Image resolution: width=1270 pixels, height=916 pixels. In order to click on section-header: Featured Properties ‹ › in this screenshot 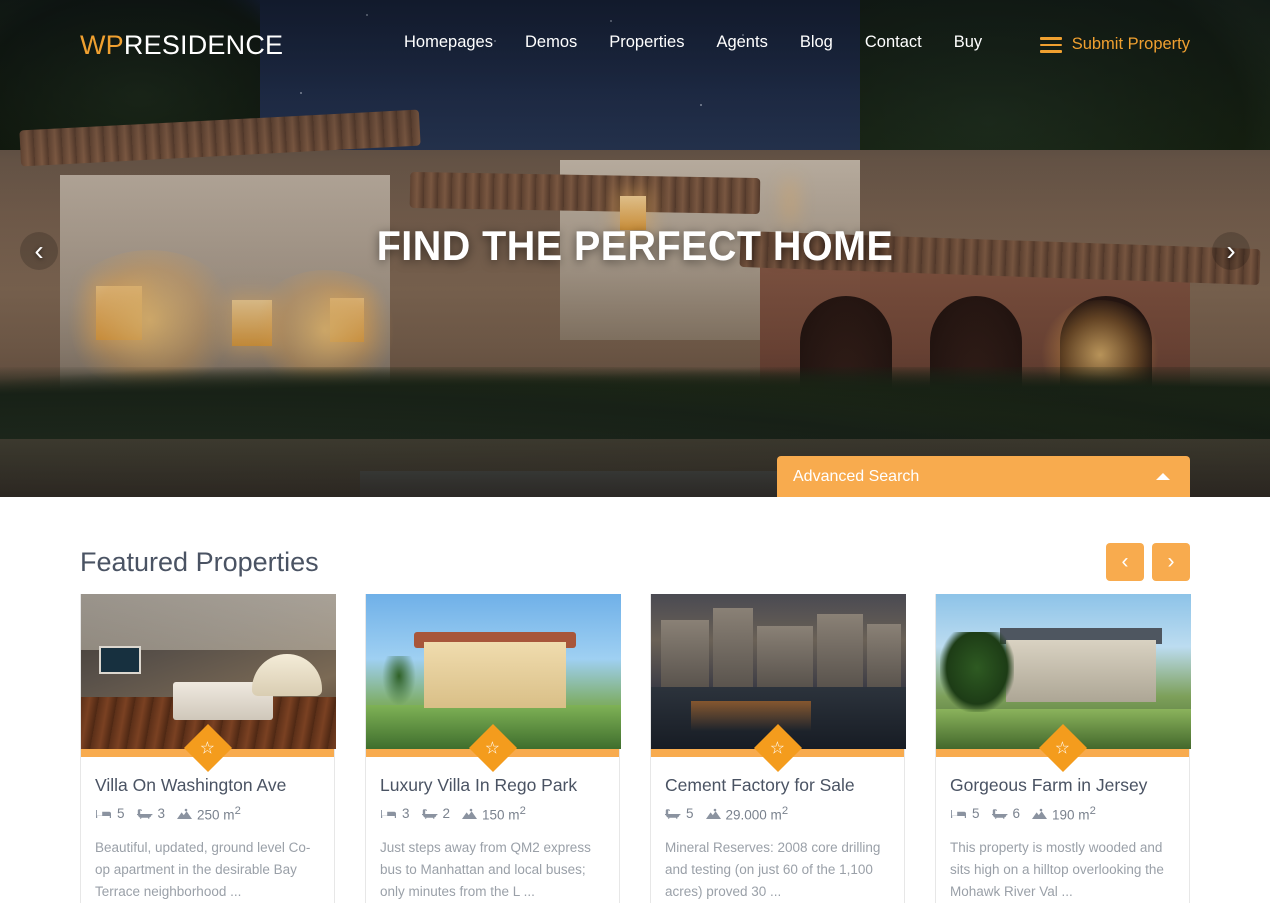, I will do `click(635, 562)`.